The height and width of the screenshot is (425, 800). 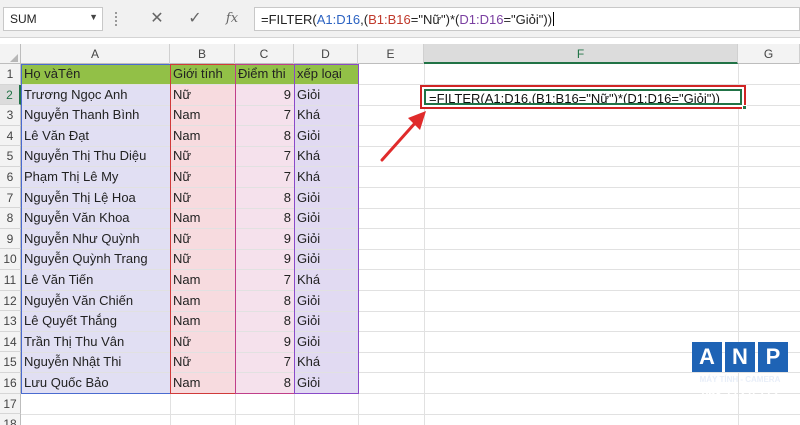 What do you see at coordinates (95, 198) in the screenshot?
I see `table-cell-name: Nguyễn Thị Lệ Hoa` at bounding box center [95, 198].